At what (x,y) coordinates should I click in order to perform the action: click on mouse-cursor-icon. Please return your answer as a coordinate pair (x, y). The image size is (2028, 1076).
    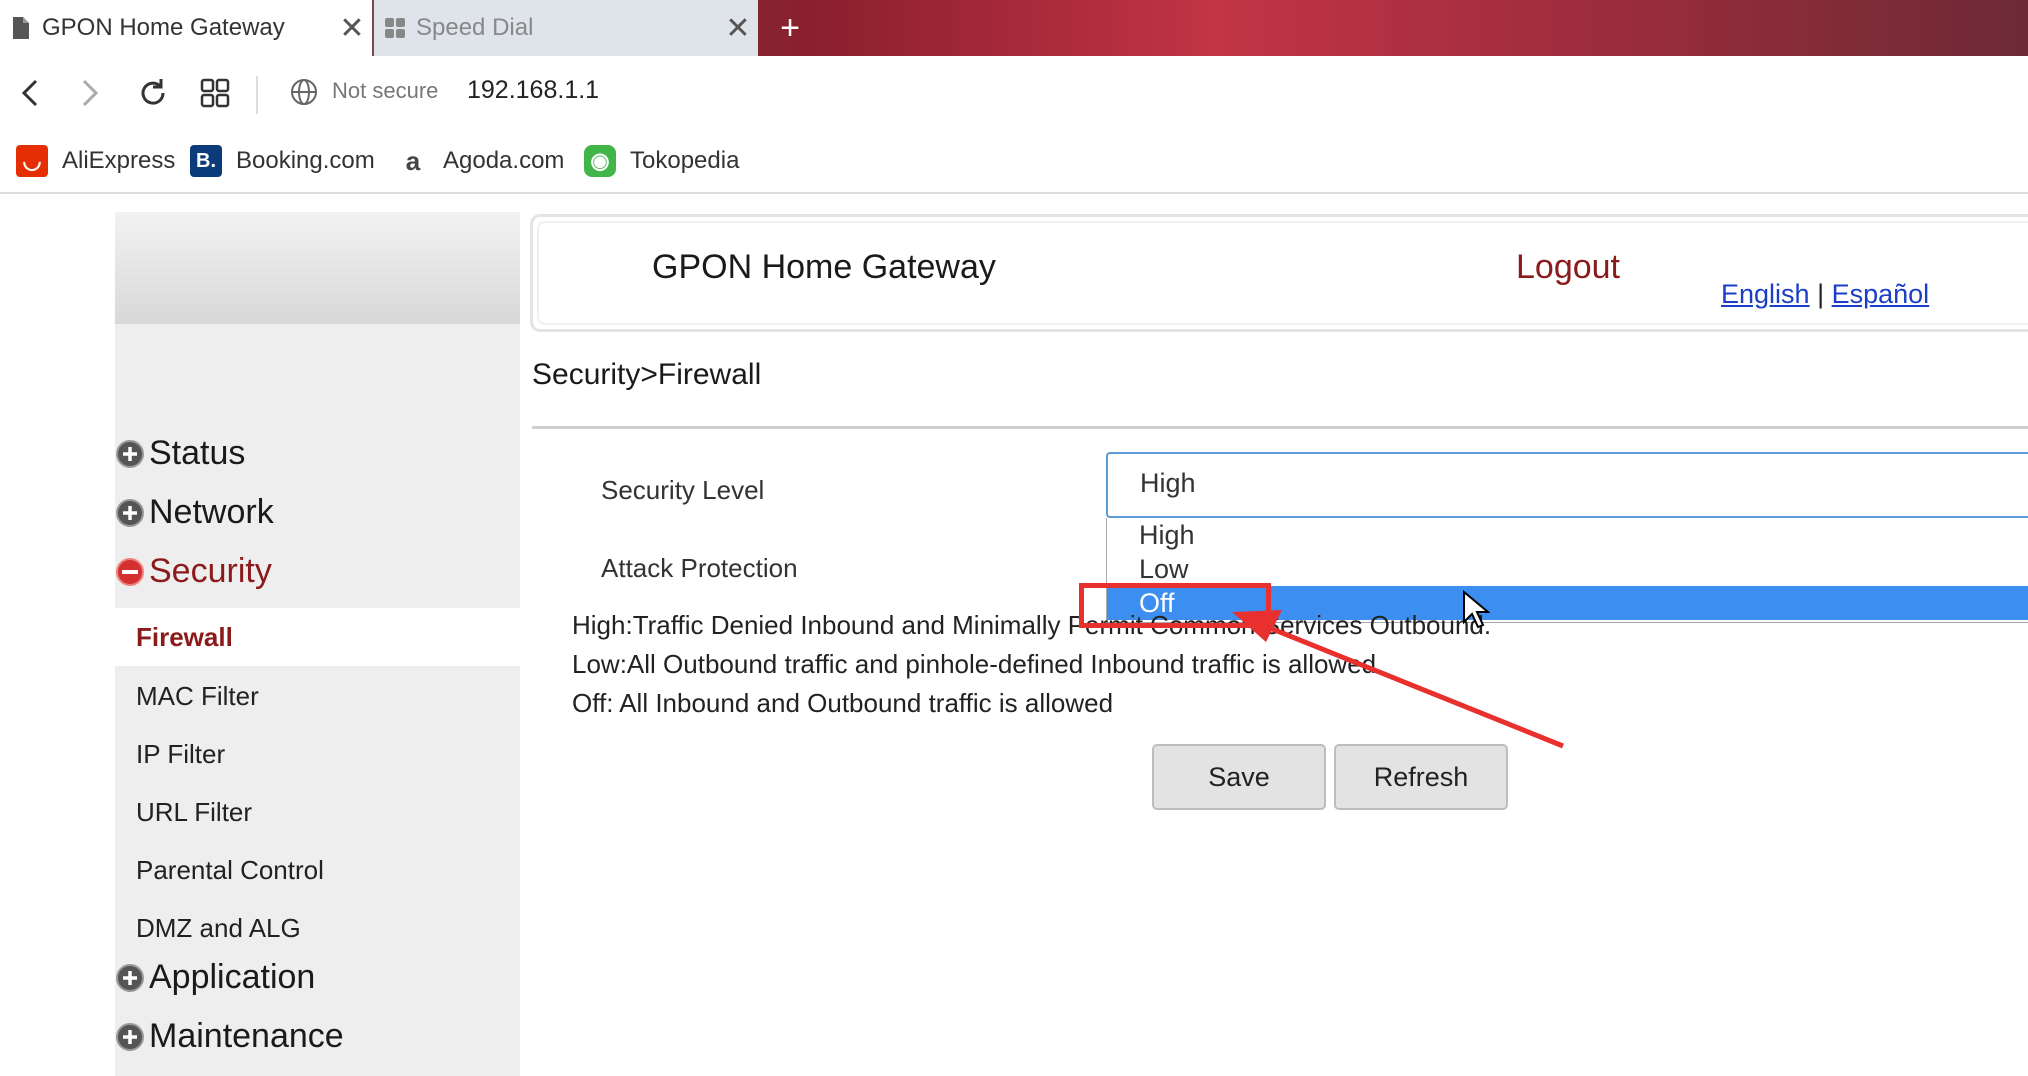
    Looking at the image, I should click on (1476, 609).